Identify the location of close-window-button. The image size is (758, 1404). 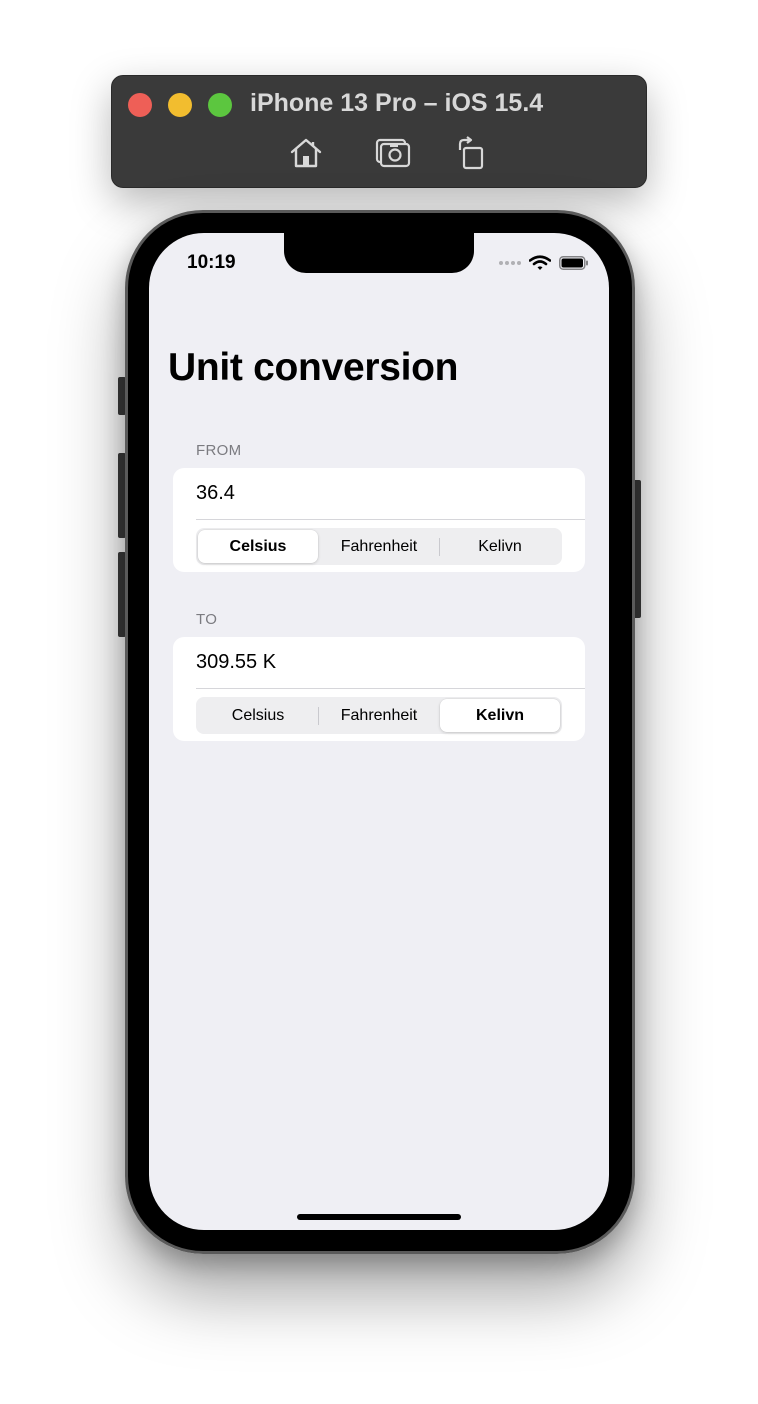
(140, 105).